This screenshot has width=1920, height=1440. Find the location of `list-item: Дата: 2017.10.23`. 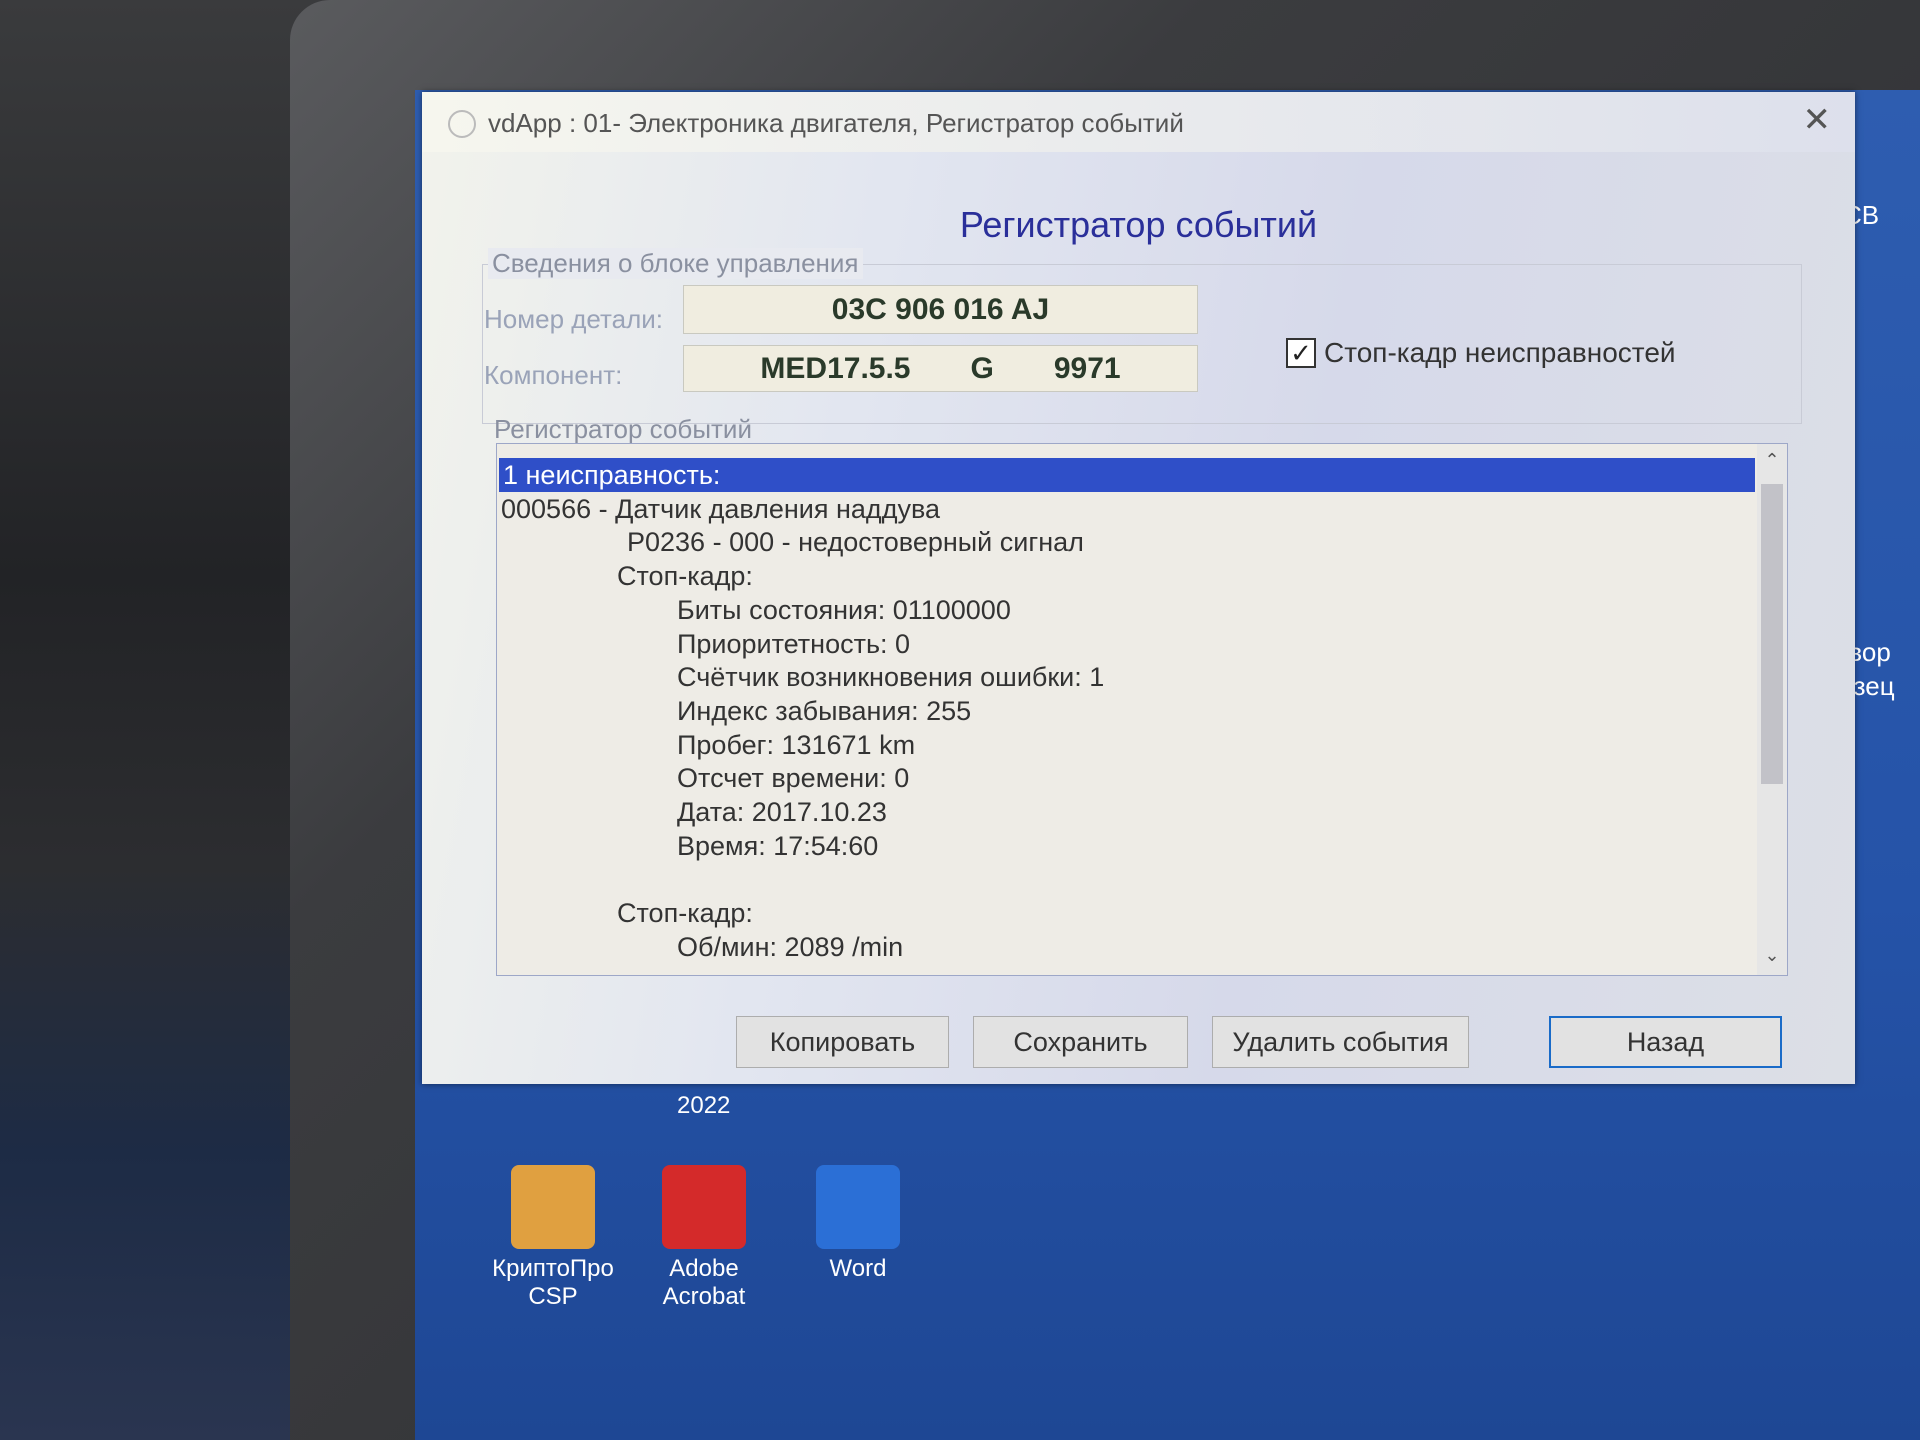

list-item: Дата: 2017.10.23 is located at coordinates (692, 812).